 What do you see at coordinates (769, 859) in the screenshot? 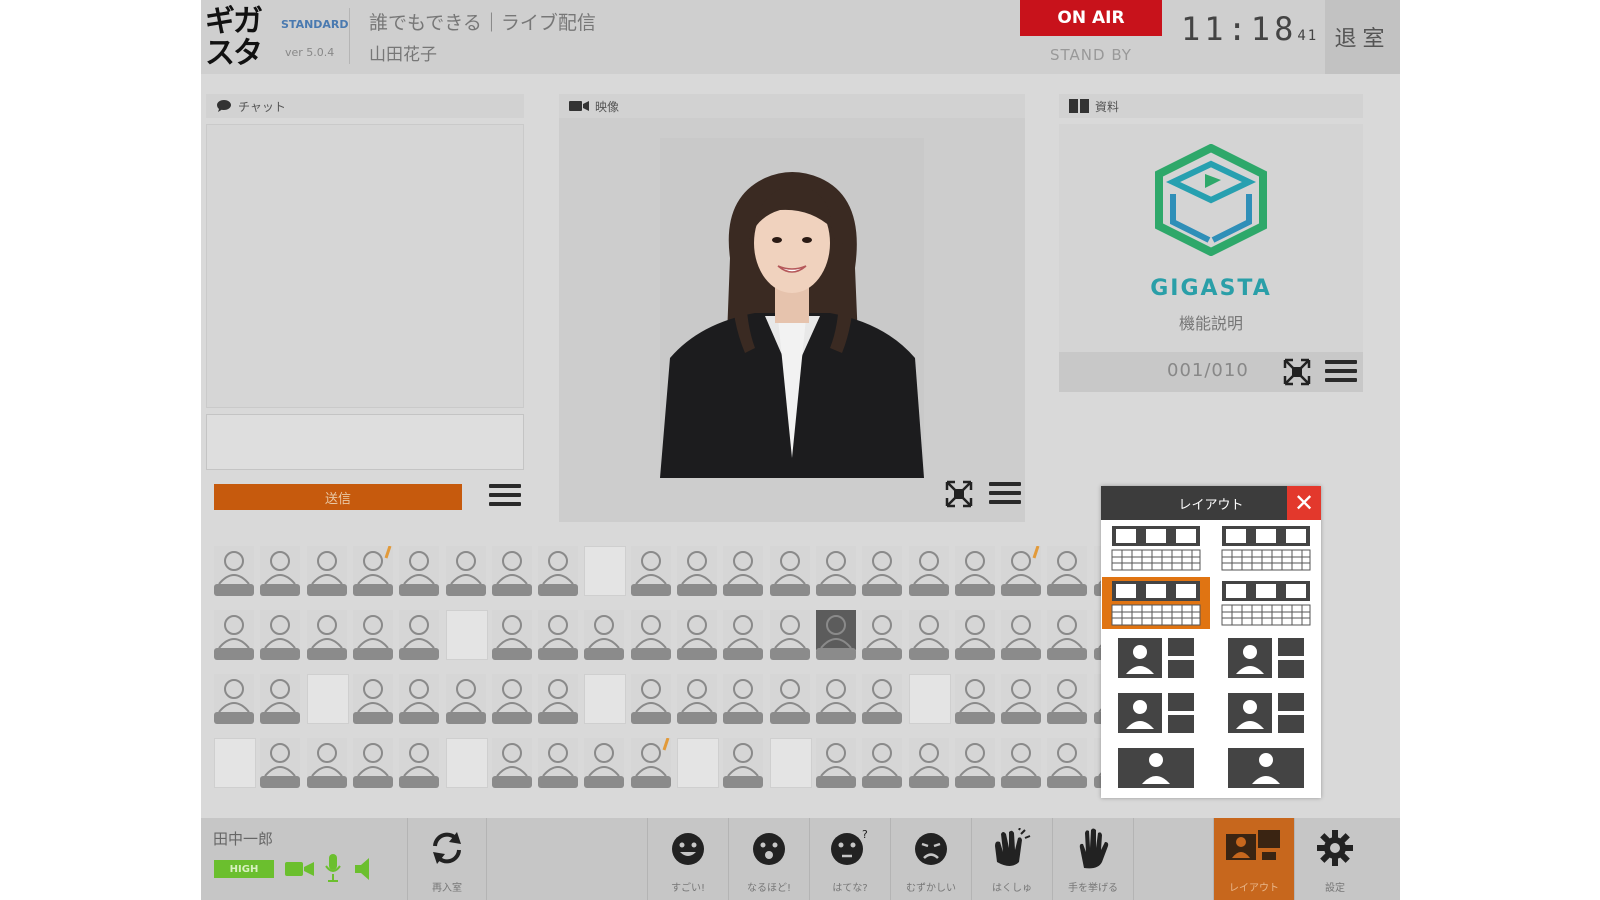
I see `reaction-understand-button: なるほど!` at bounding box center [769, 859].